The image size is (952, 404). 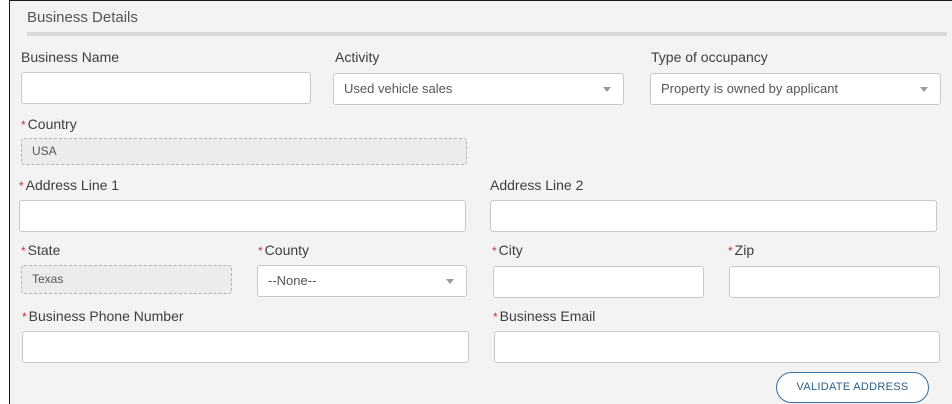 What do you see at coordinates (166, 88) in the screenshot?
I see `business-name-input` at bounding box center [166, 88].